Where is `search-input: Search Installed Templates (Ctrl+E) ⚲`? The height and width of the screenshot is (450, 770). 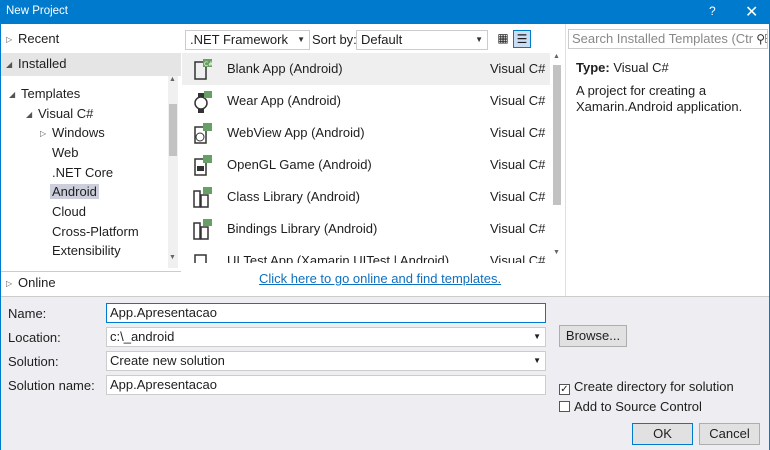 search-input: Search Installed Templates (Ctrl+E) ⚲ is located at coordinates (668, 39).